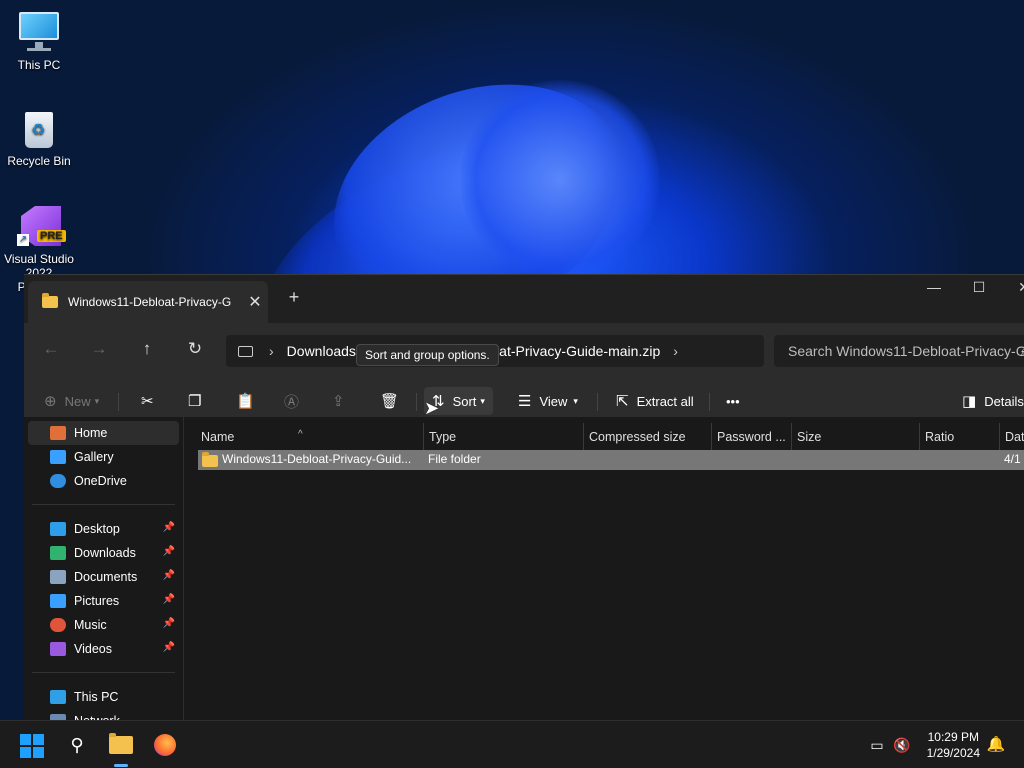 Image resolution: width=1024 pixels, height=768 pixels. I want to click on sidebar-item-label: Videos, so click(93, 649).